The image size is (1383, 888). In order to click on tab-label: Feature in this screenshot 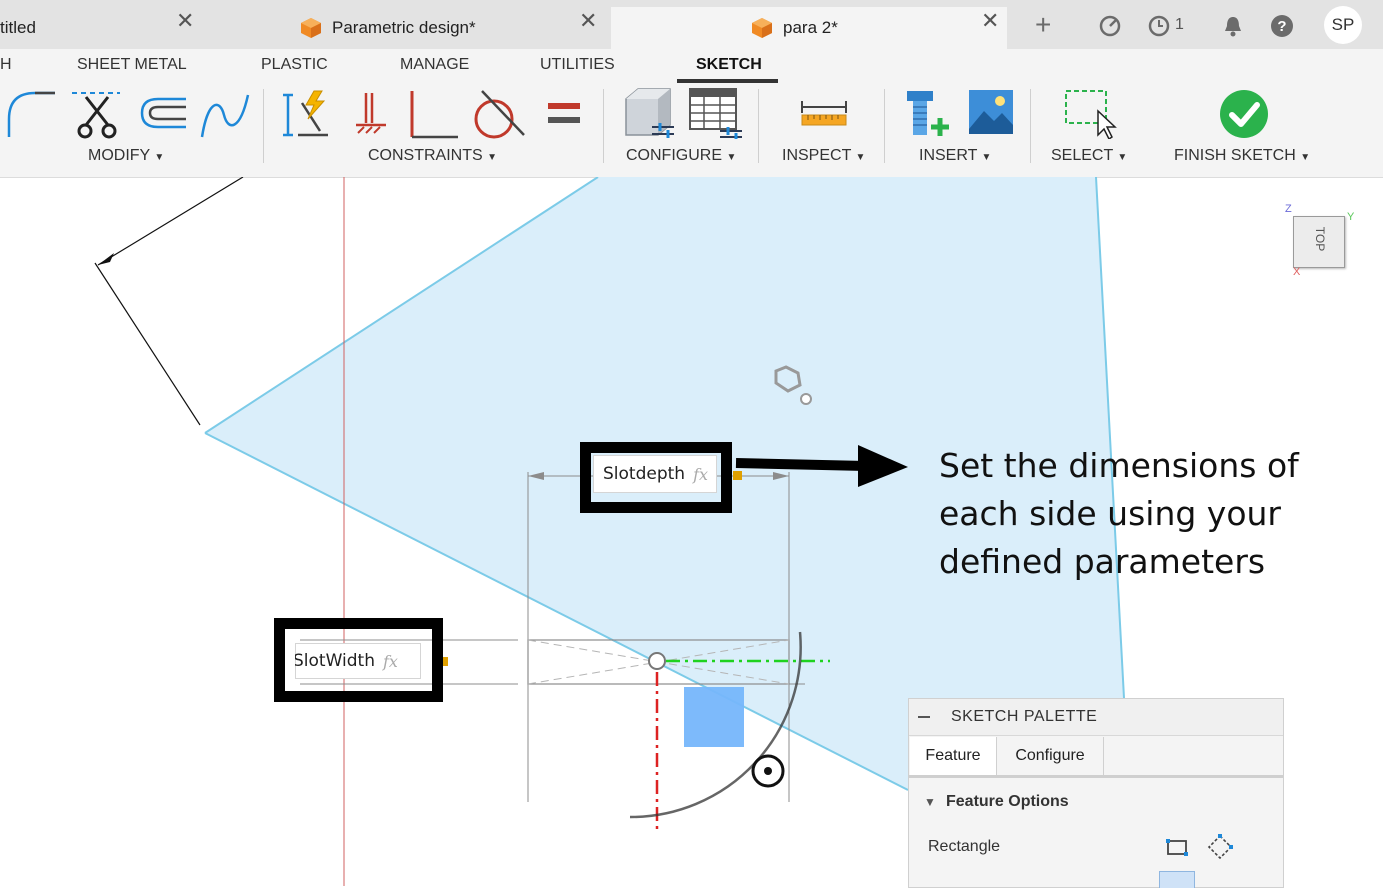, I will do `click(953, 755)`.